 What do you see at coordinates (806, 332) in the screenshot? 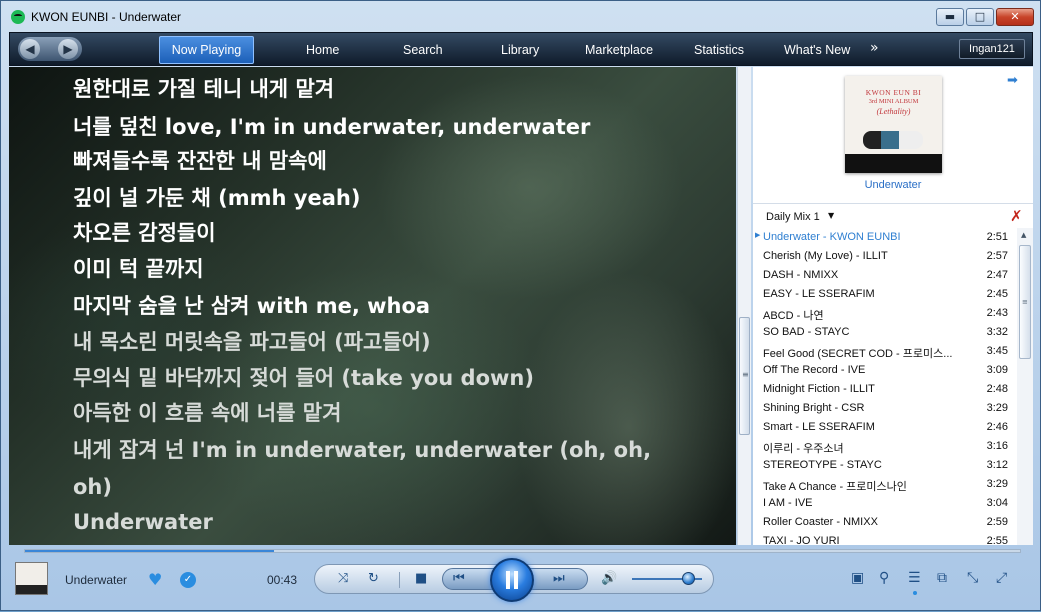
I see `track-title: SO BAD - STAYC` at bounding box center [806, 332].